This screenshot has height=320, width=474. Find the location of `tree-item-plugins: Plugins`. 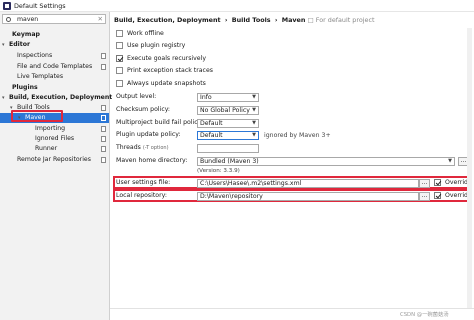

tree-item-plugins: Plugins is located at coordinates (54, 88).